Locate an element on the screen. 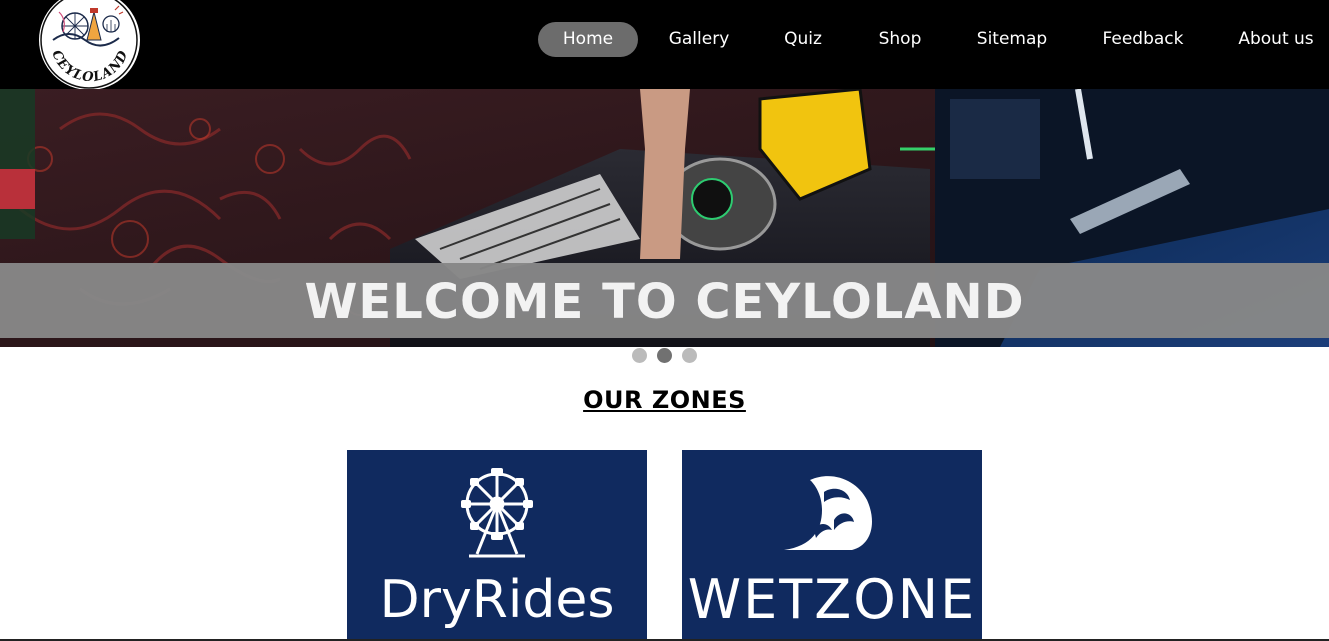 Image resolution: width=1329 pixels, height=641 pixels. zones-heading: OUR ZONES is located at coordinates (664, 400).